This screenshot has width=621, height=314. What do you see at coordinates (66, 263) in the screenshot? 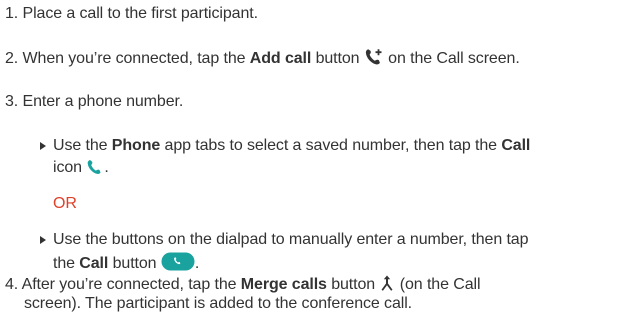
I see `option-2-text-a: the` at bounding box center [66, 263].